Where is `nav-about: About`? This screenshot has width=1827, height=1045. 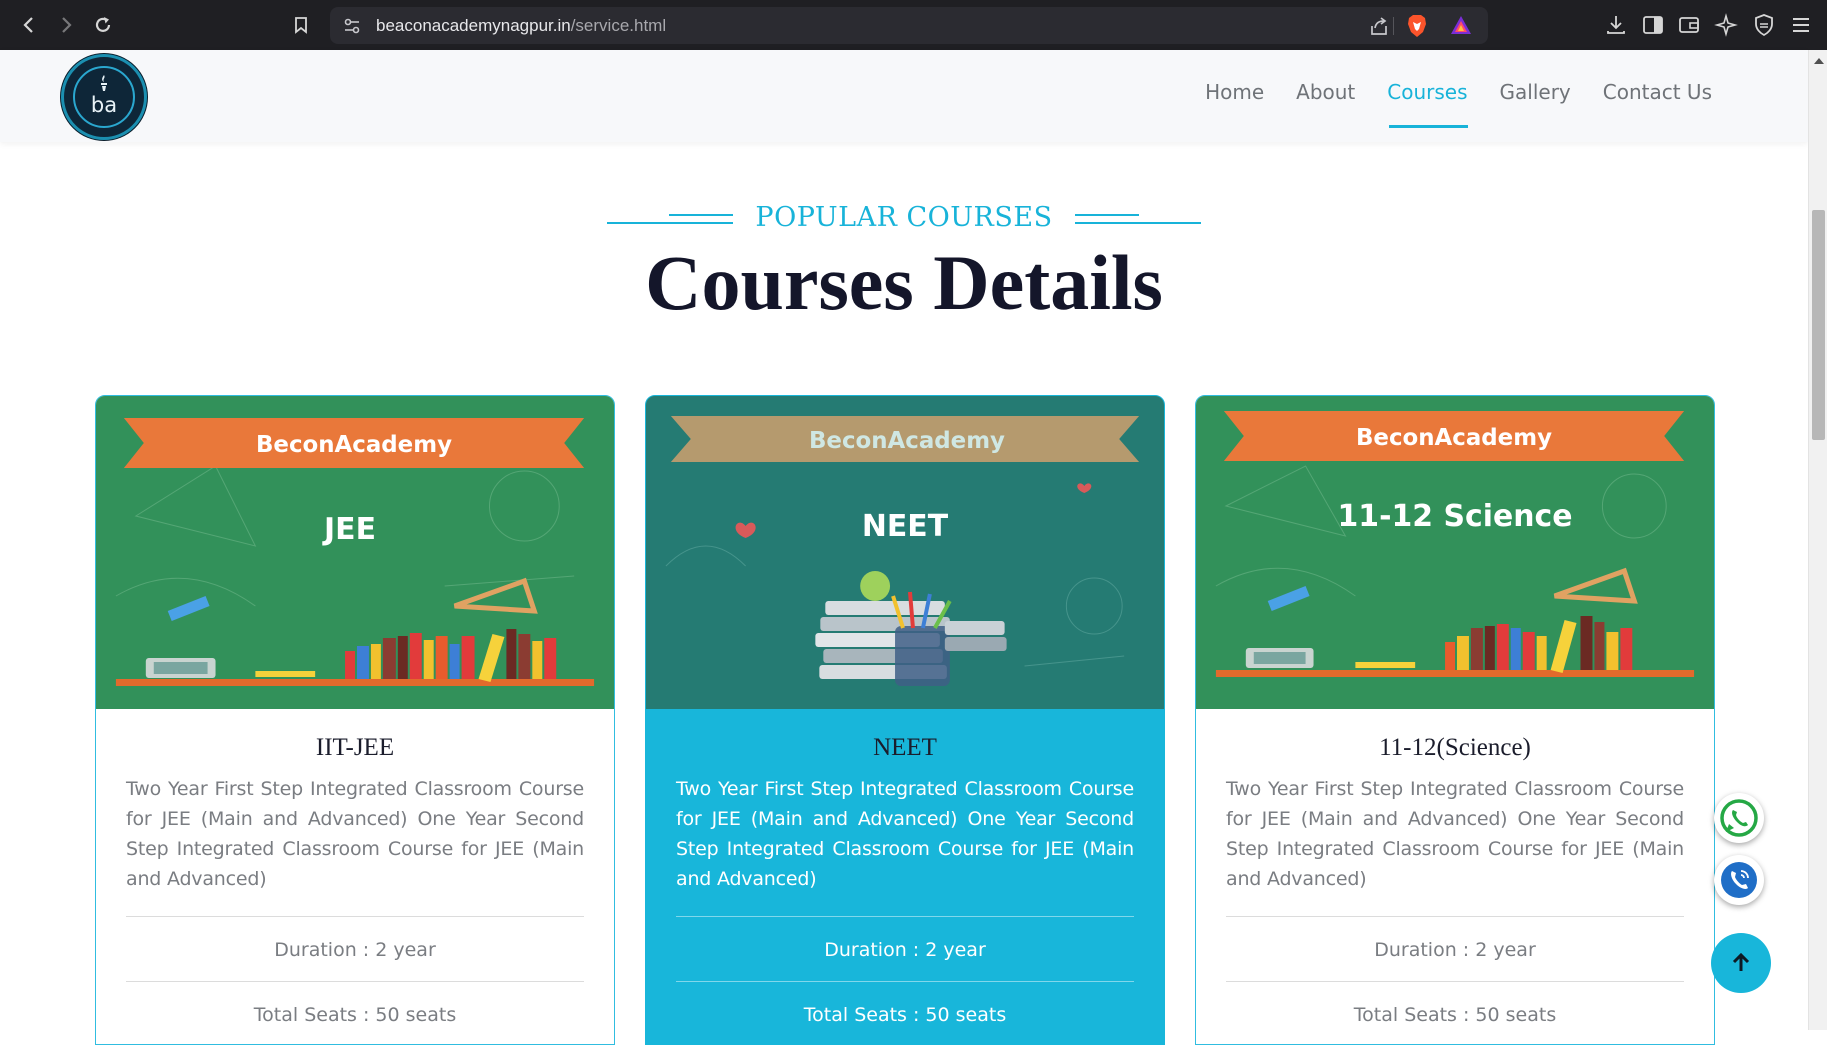
nav-about: About is located at coordinates (1325, 104).